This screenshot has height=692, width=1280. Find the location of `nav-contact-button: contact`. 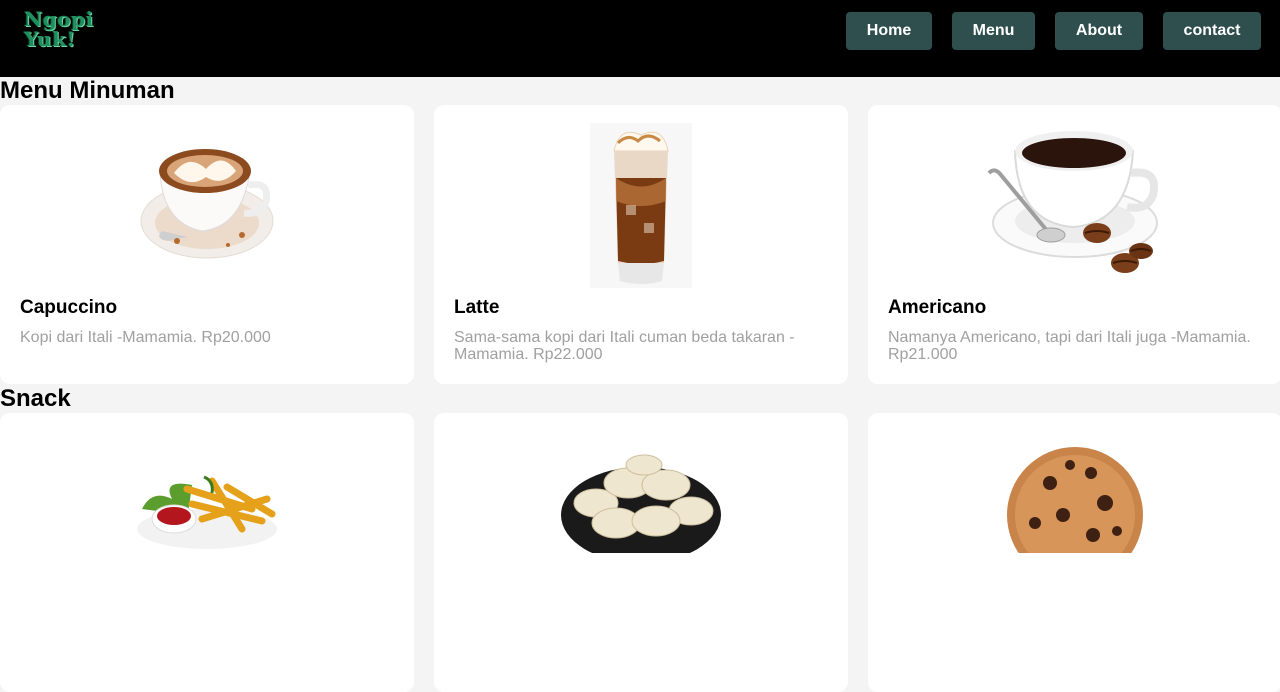

nav-contact-button: contact is located at coordinates (1212, 31).